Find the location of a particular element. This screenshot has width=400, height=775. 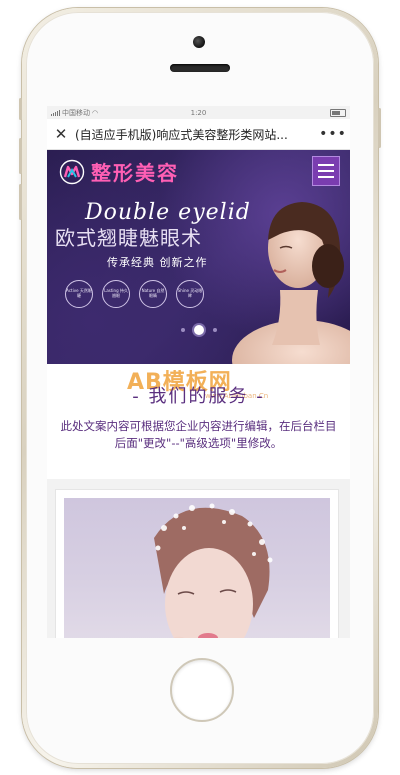

volume-up-button is located at coordinates (20, 156).